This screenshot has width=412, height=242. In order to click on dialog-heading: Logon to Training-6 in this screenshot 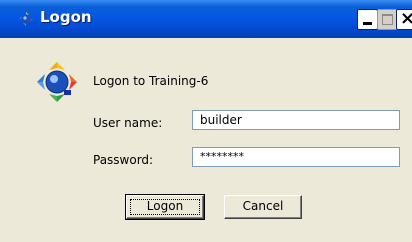, I will do `click(151, 81)`.